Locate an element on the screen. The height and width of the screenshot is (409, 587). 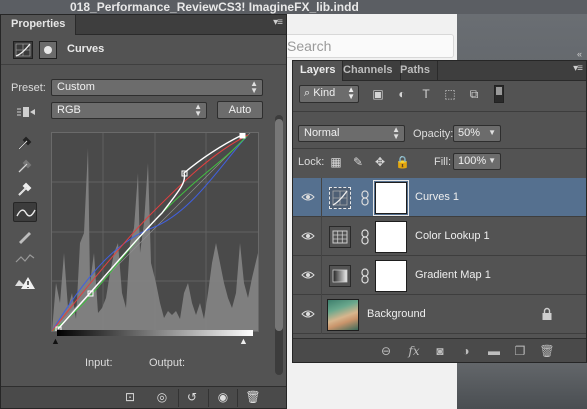
fill-label: Fill: is located at coordinates (443, 162).